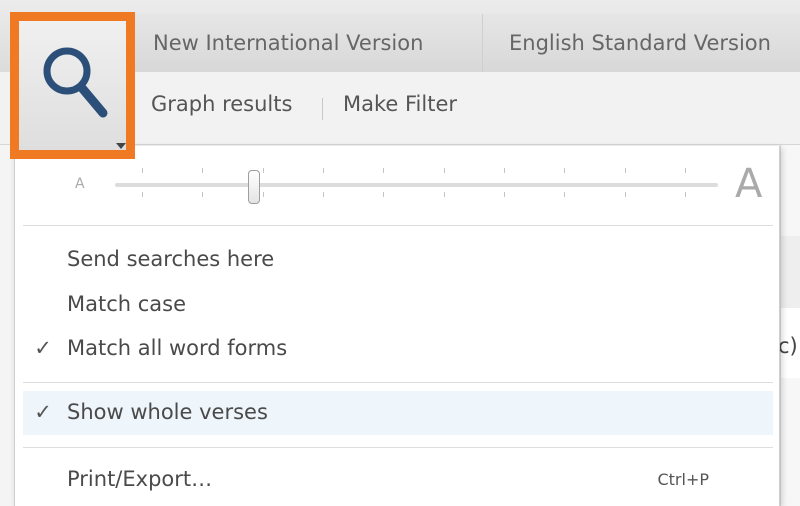 Image resolution: width=800 pixels, height=506 pixels. I want to click on background-clipped-text: c), so click(788, 346).